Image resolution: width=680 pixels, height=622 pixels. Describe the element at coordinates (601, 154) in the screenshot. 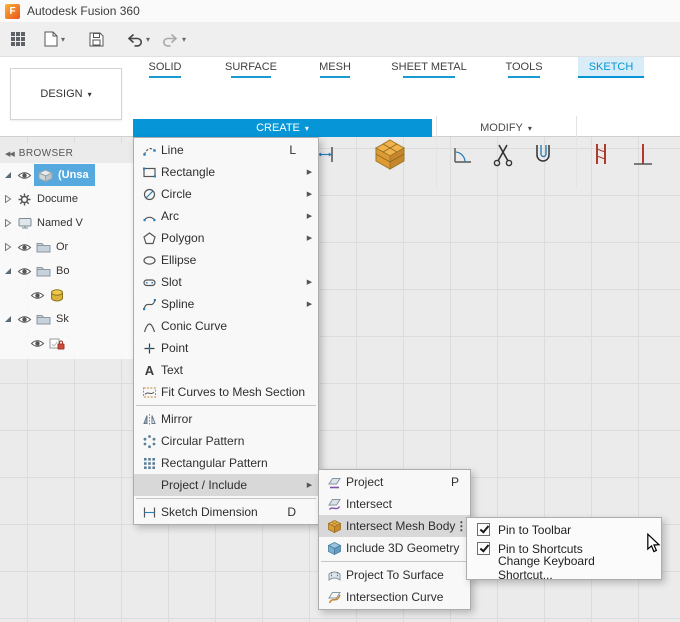

I see `tool-horizontal-vertical-constraint-icon` at that location.